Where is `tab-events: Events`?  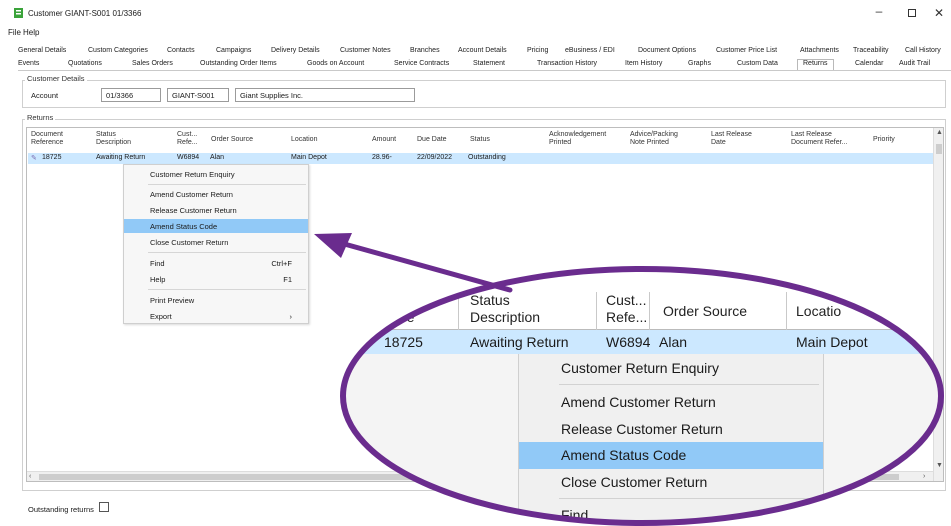 tab-events: Events is located at coordinates (28, 63).